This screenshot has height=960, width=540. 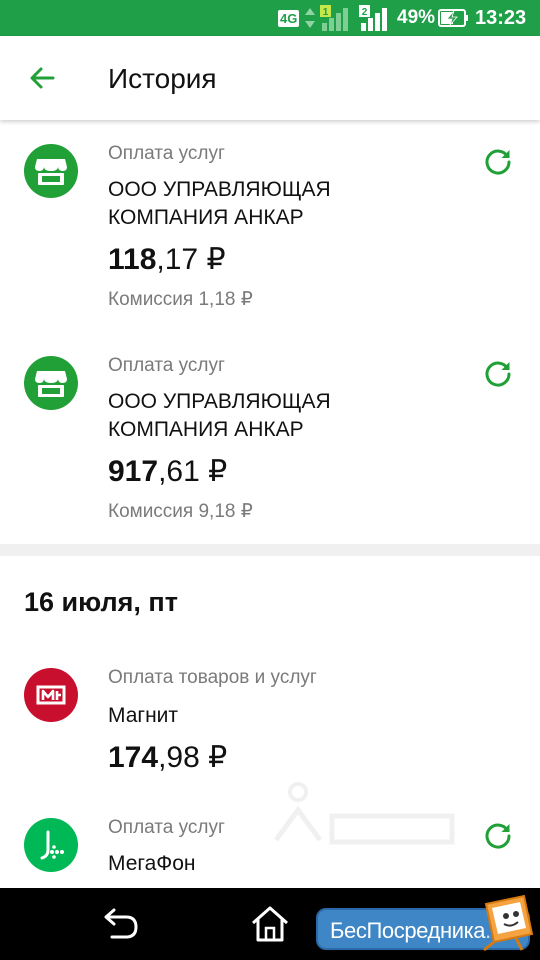 I want to click on promo-site-name: БесПосредника, so click(x=408, y=930).